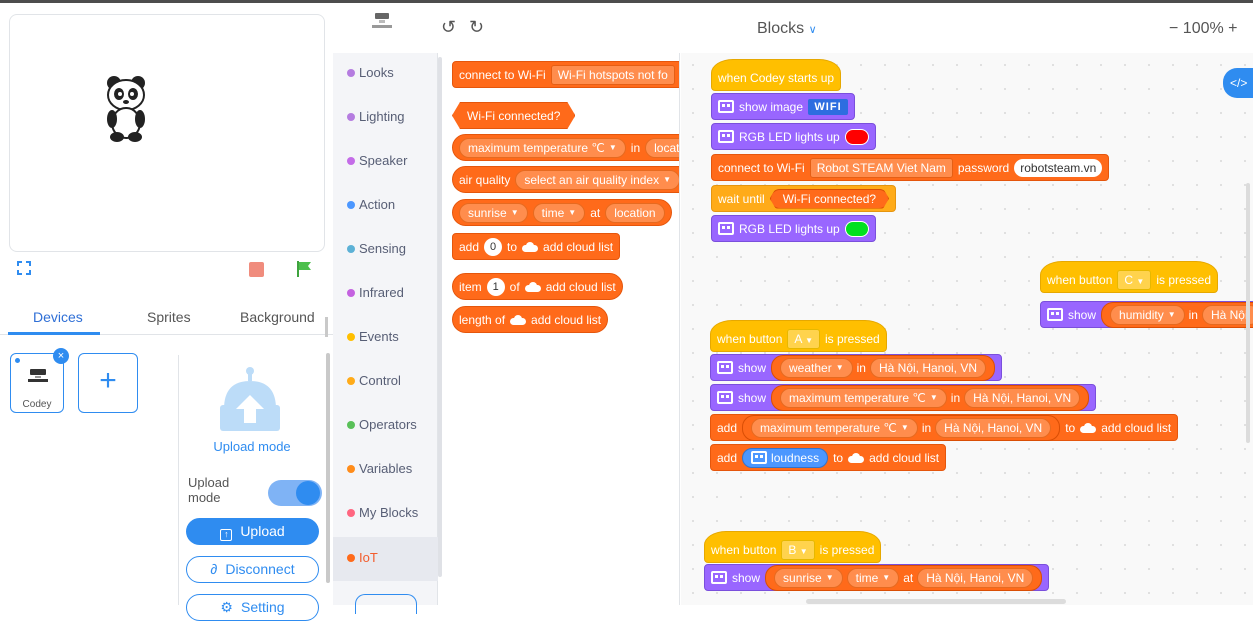 The image size is (1253, 621). Describe the element at coordinates (612, 74) in the screenshot. I see `wifi-hotspot-dropdown: Wi-Fi hotspots not fo` at that location.